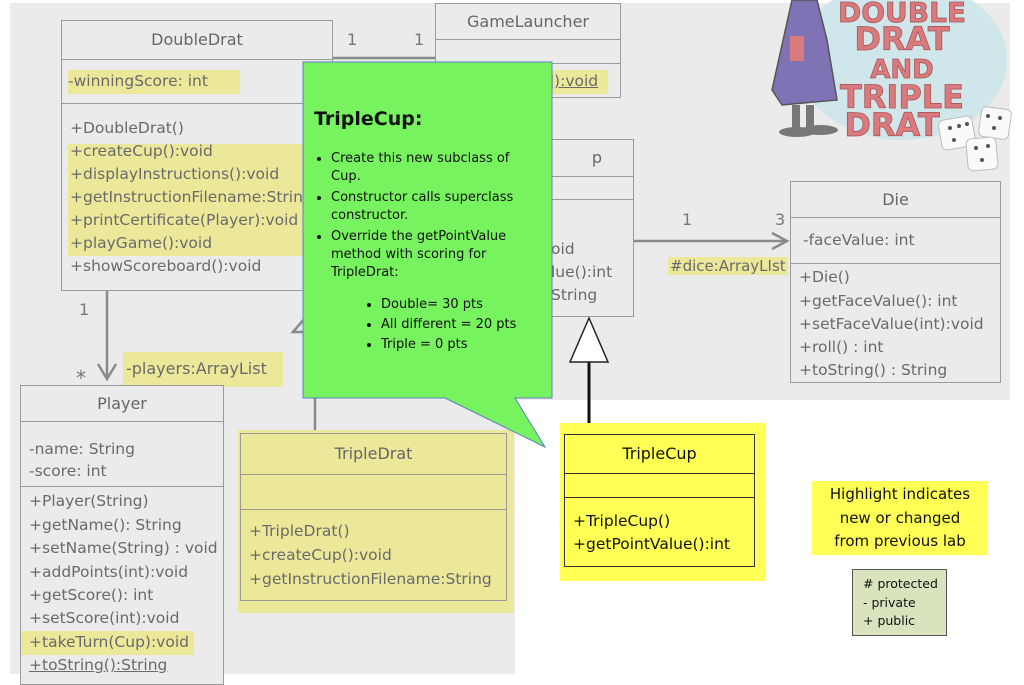 This screenshot has height=685, width=1024. Describe the element at coordinates (889, 620) in the screenshot. I see `legend-item: + public` at that location.